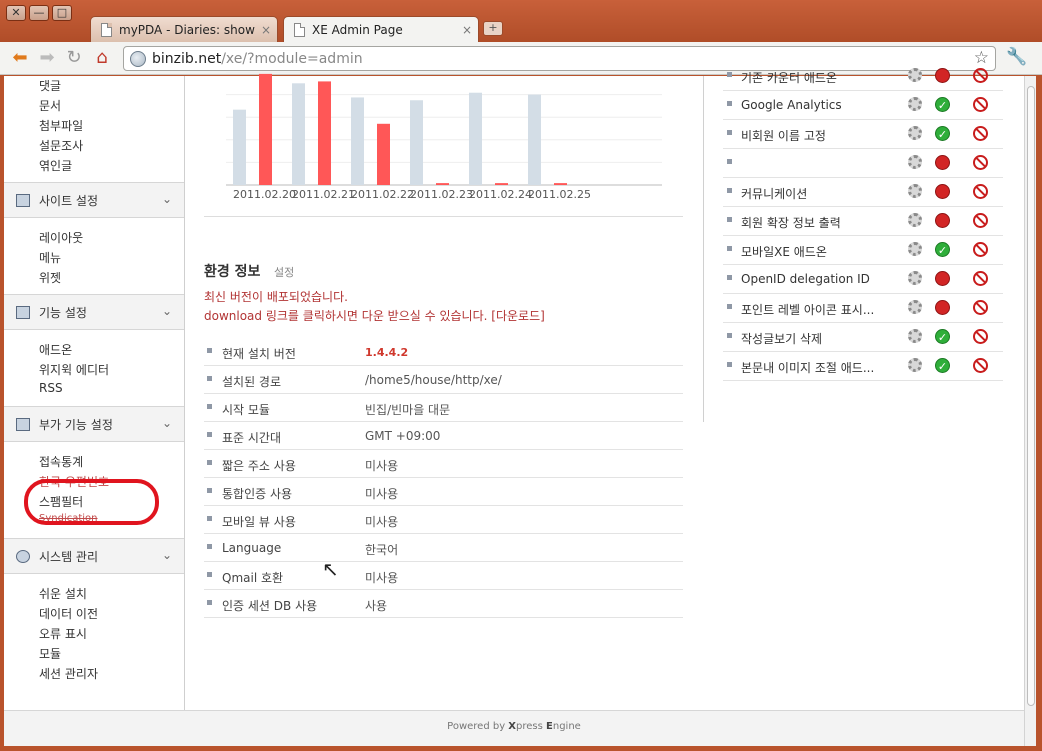 This screenshot has height=751, width=1042. I want to click on sidebar-section-system: 시스템 관리 ⌄, so click(94, 556).